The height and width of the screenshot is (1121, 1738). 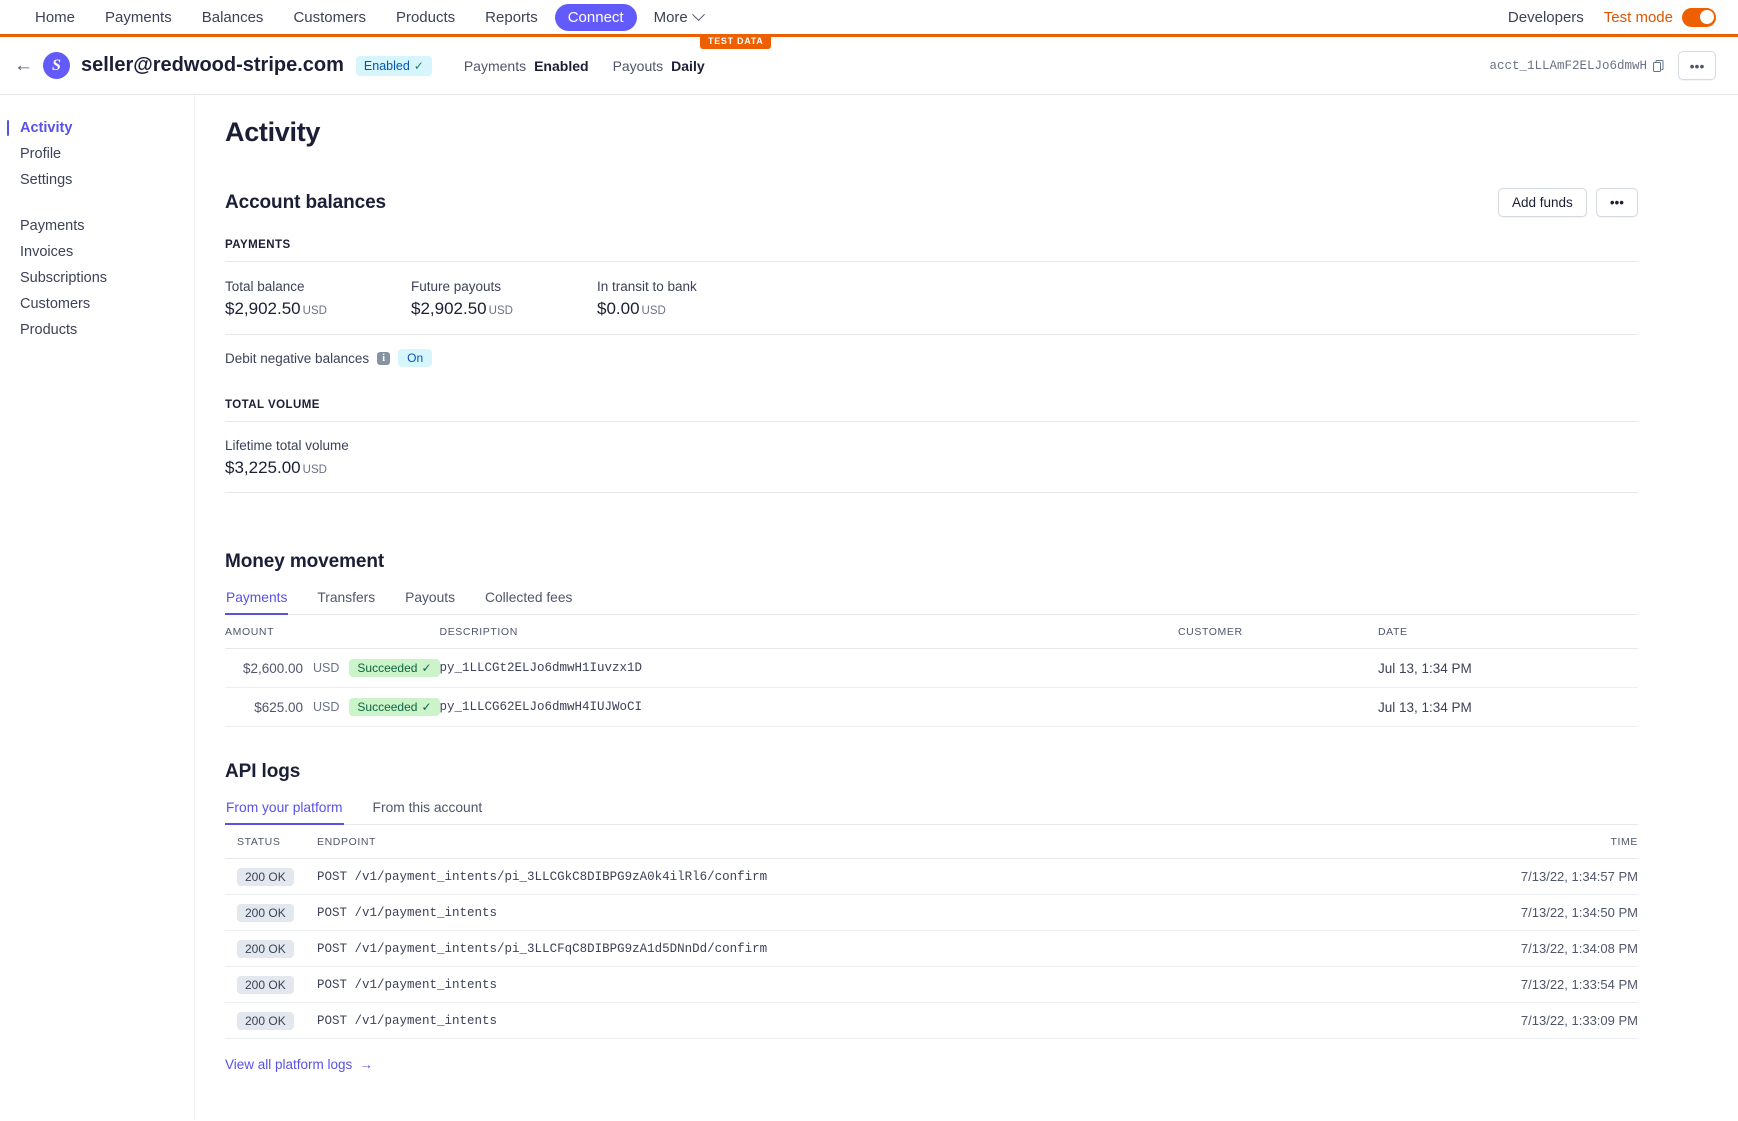 I want to click on sidebar-item-activity: Activity, so click(x=97, y=128).